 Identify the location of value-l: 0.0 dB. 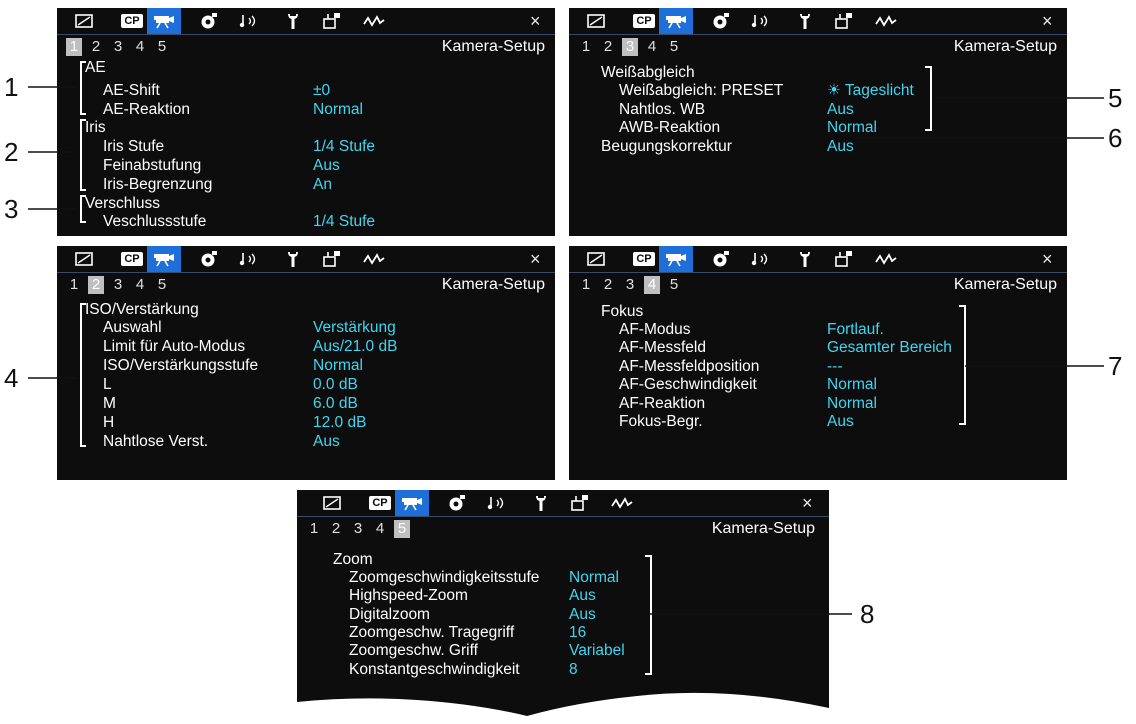
(335, 384).